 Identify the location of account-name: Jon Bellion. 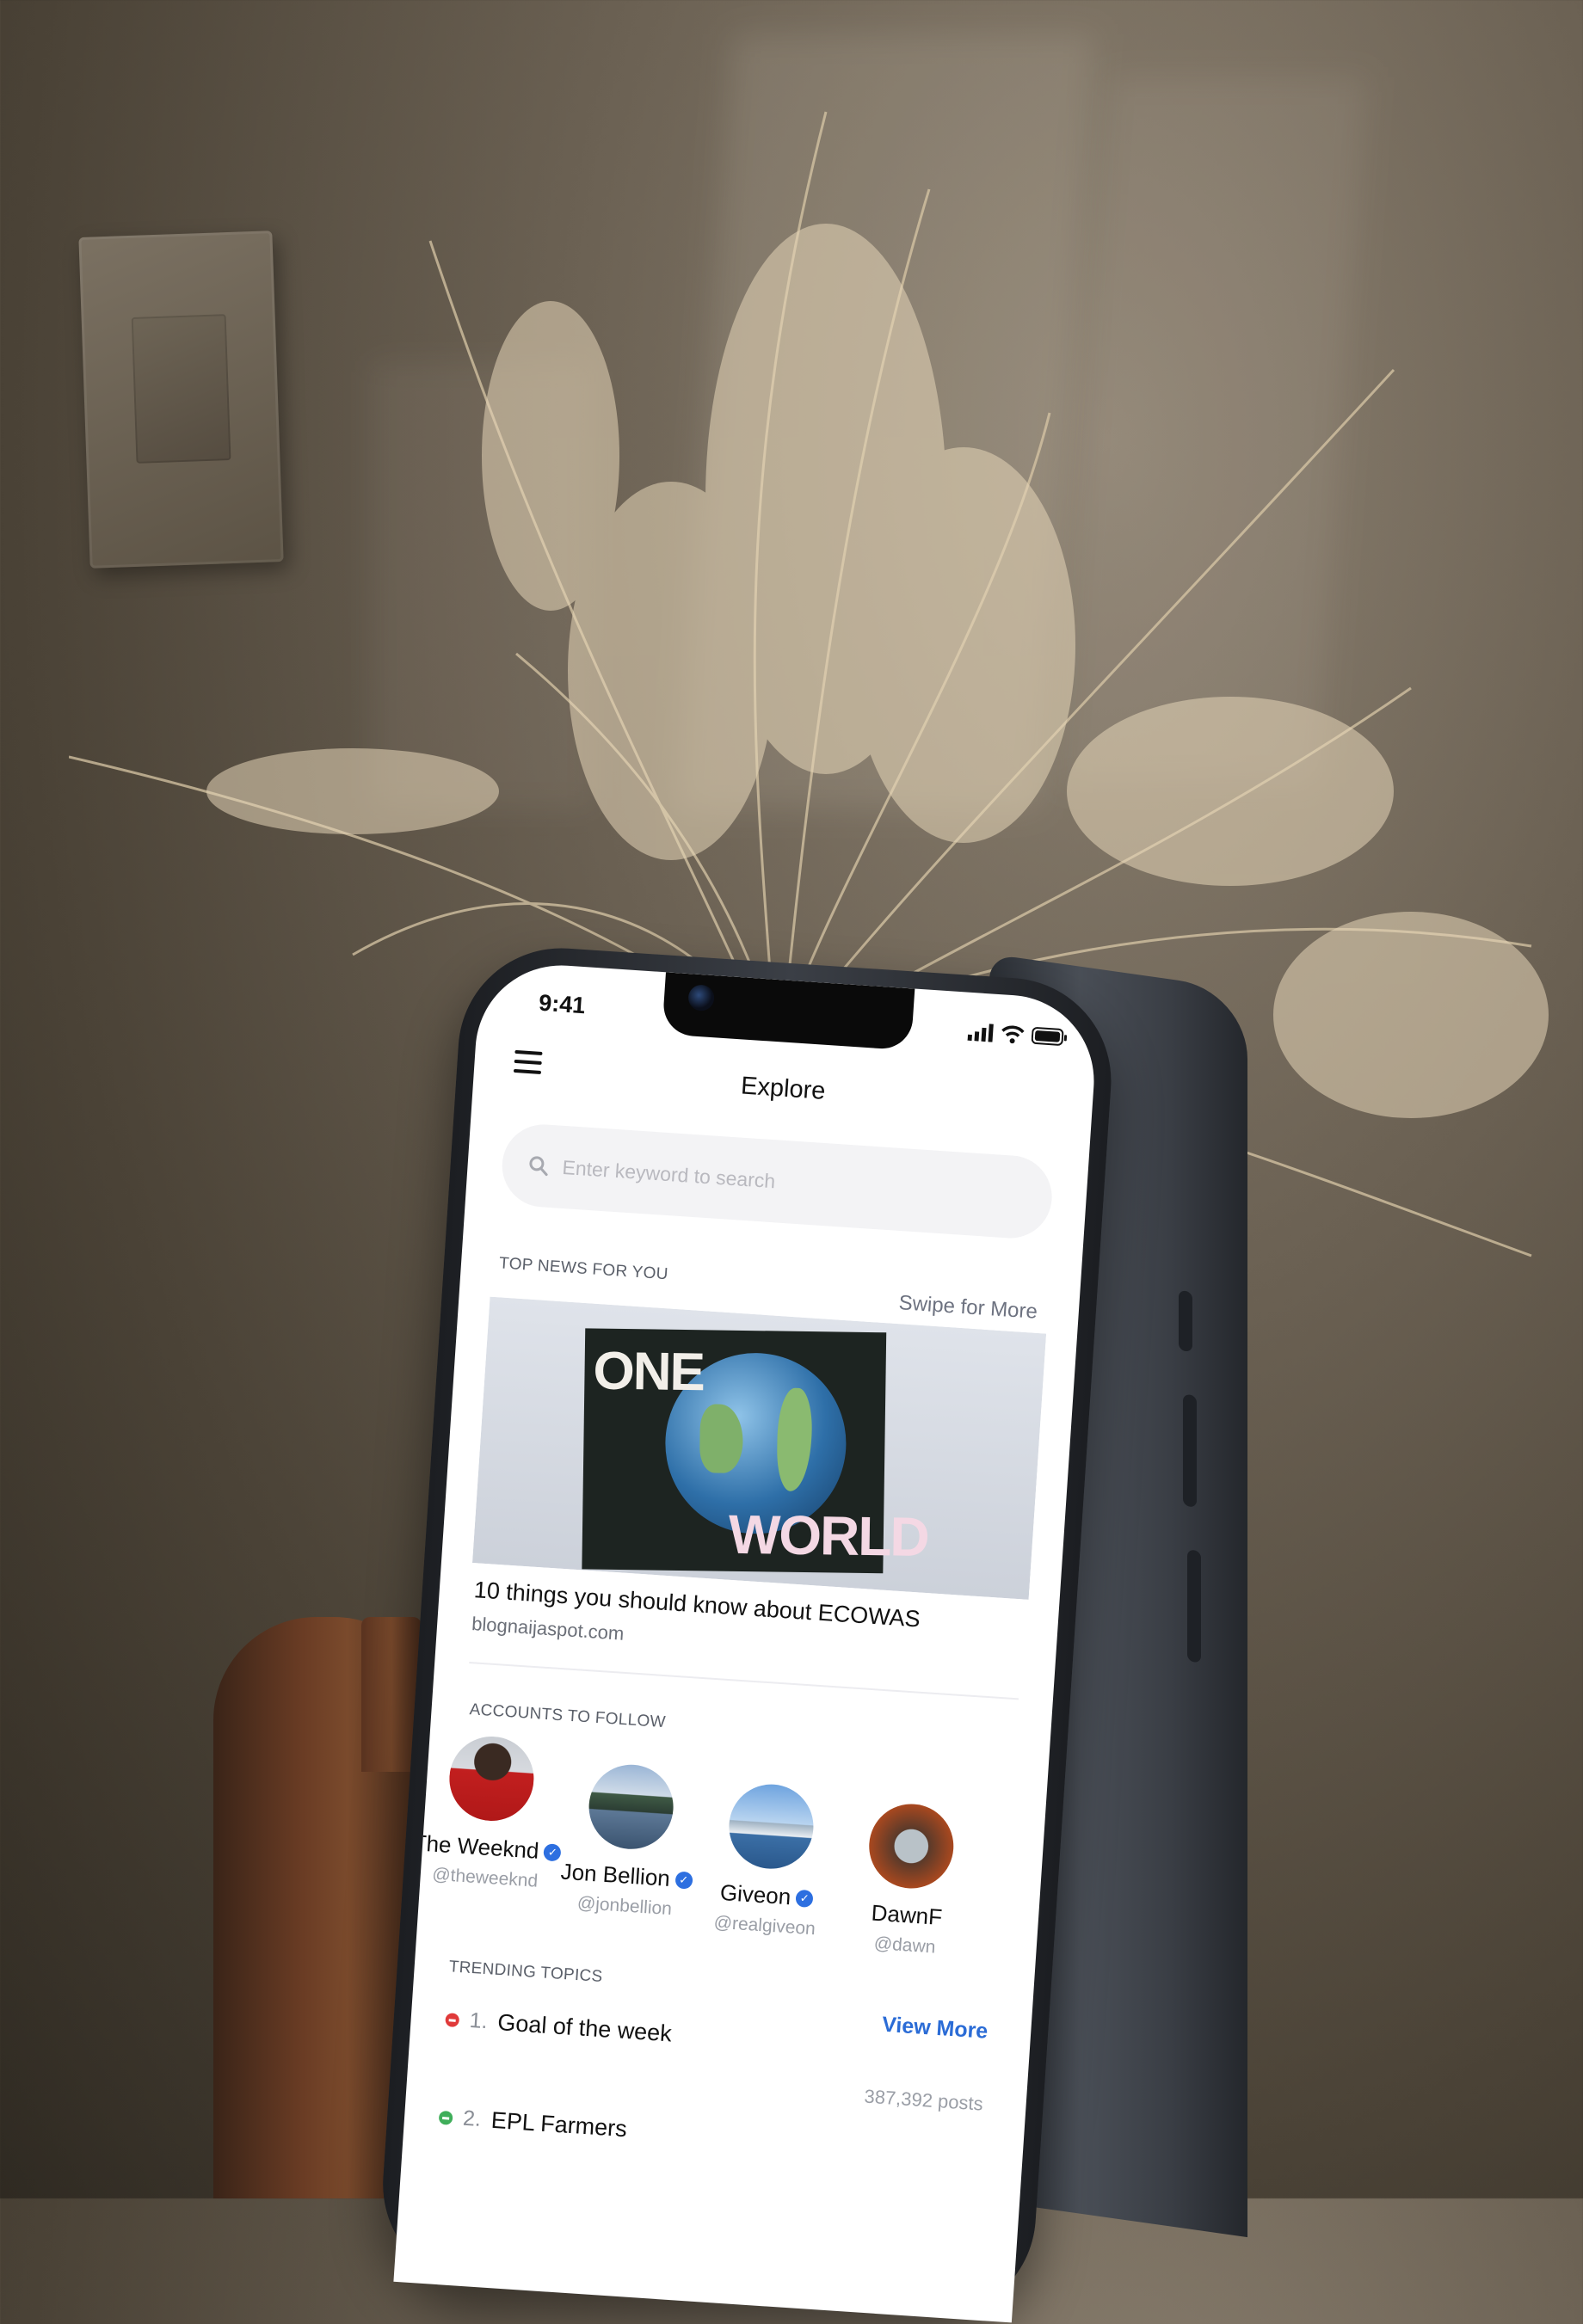
(615, 1874).